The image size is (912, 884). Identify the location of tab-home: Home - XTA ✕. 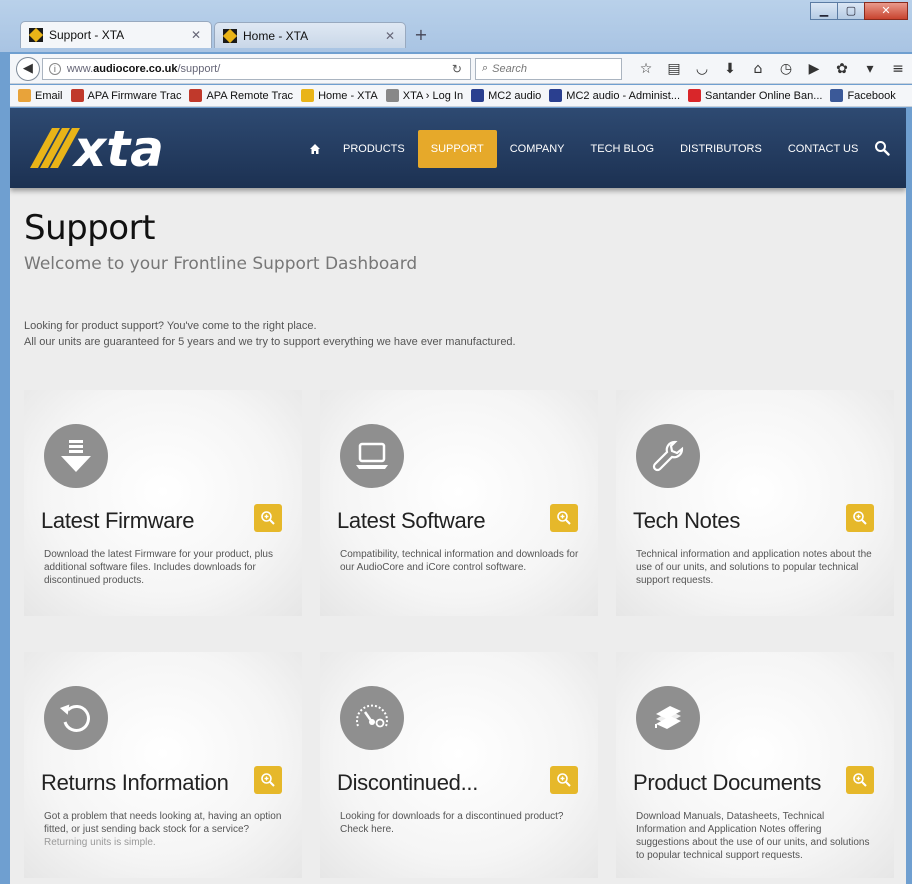
(310, 35).